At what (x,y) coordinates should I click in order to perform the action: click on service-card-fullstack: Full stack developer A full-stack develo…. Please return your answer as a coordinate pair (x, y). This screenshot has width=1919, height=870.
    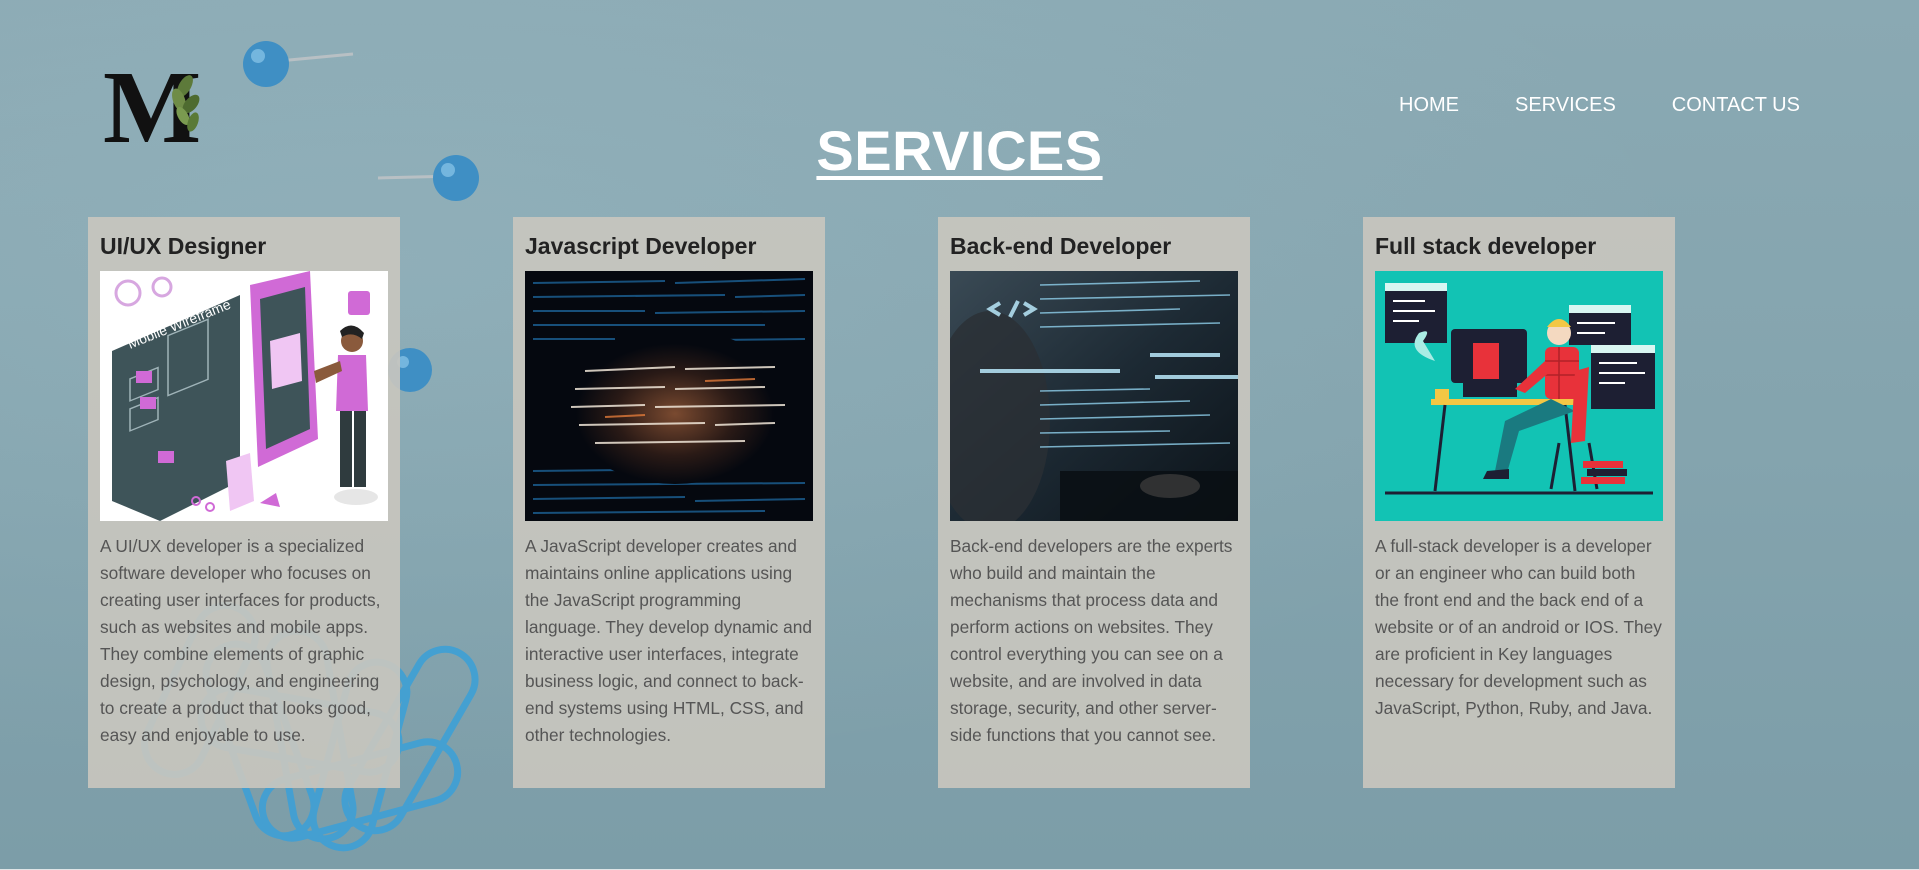
    Looking at the image, I should click on (1519, 502).